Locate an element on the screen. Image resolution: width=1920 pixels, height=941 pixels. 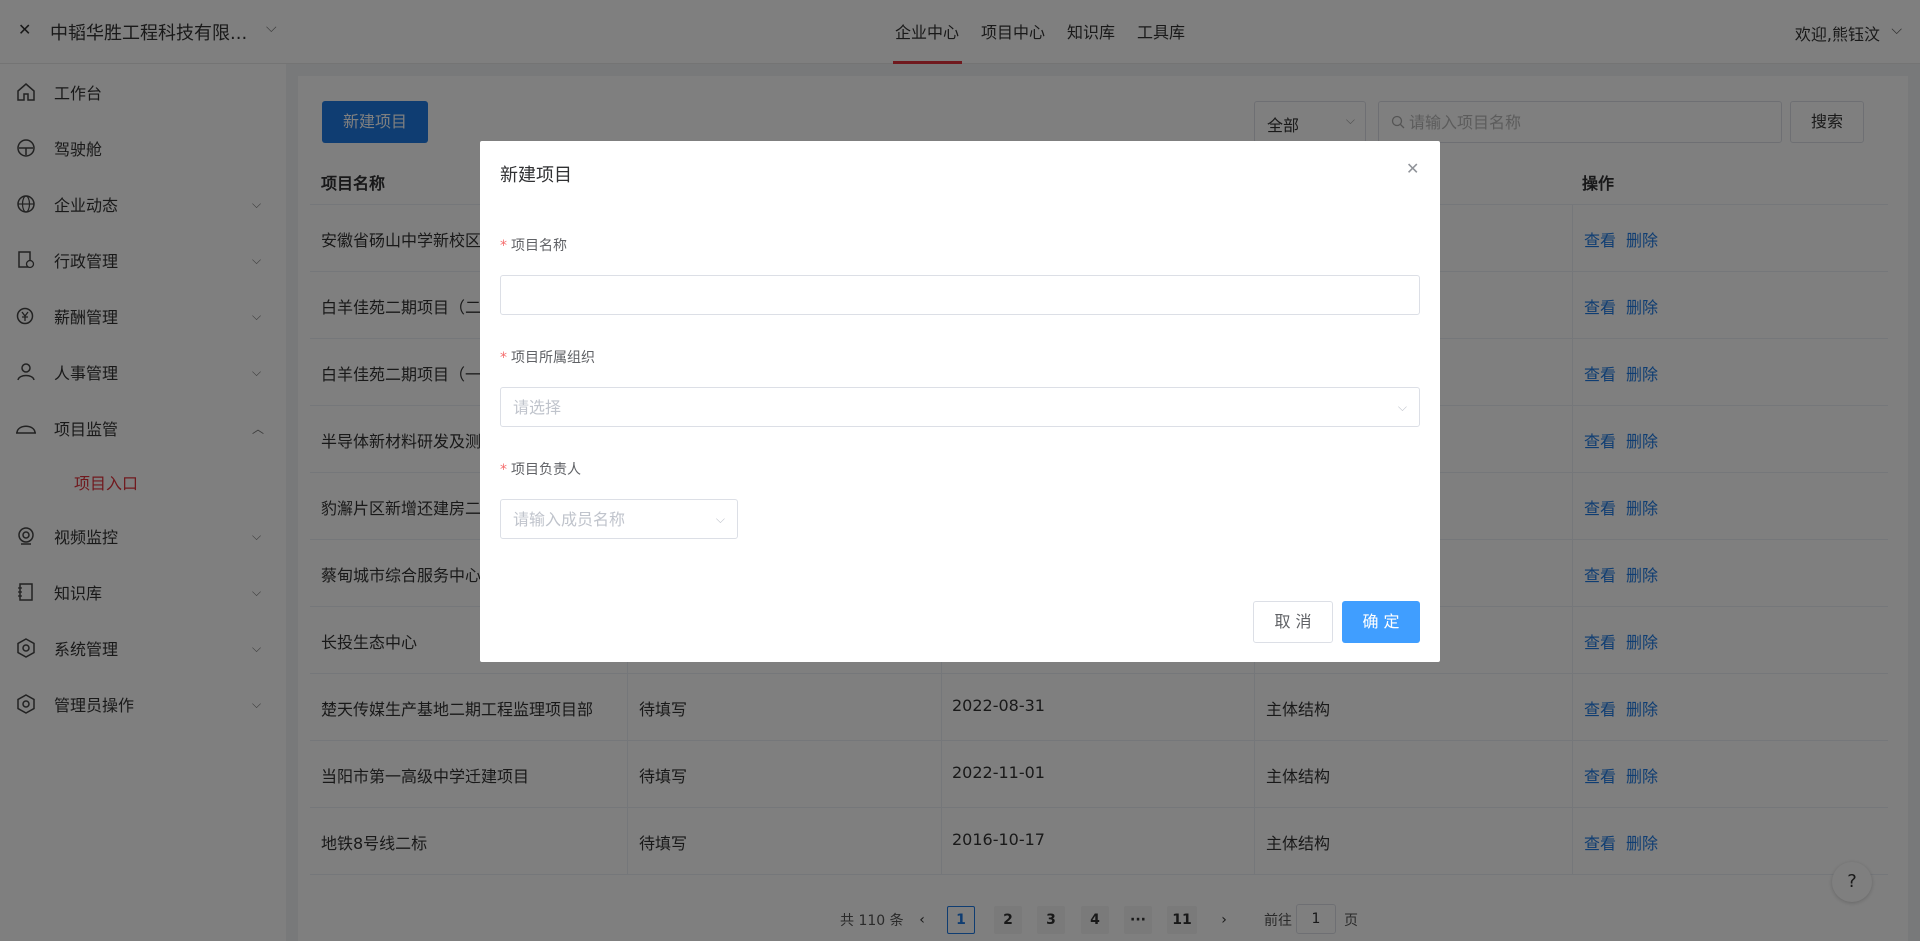
project-name-label: * 项目名称 is located at coordinates (533, 245).